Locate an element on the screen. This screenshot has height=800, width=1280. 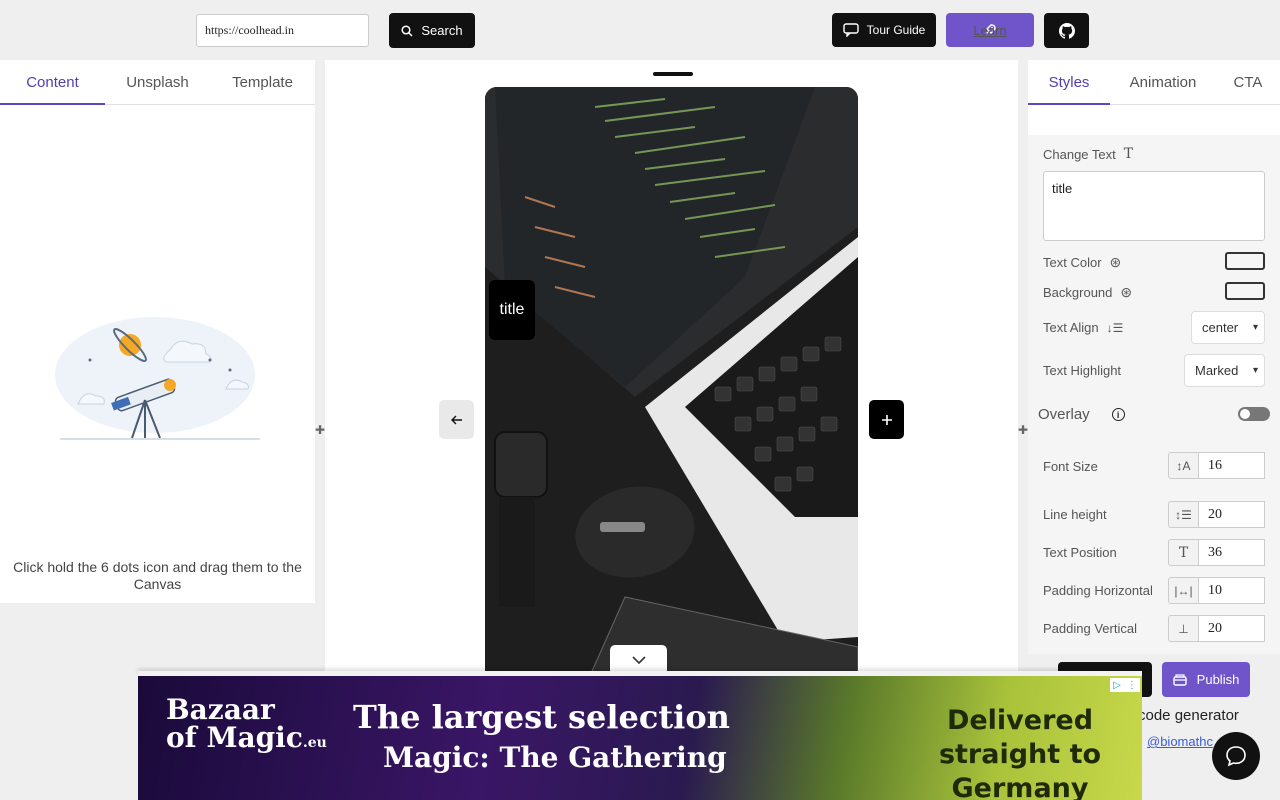
font-size-control: ↕A 16 is located at coordinates (1216, 465).